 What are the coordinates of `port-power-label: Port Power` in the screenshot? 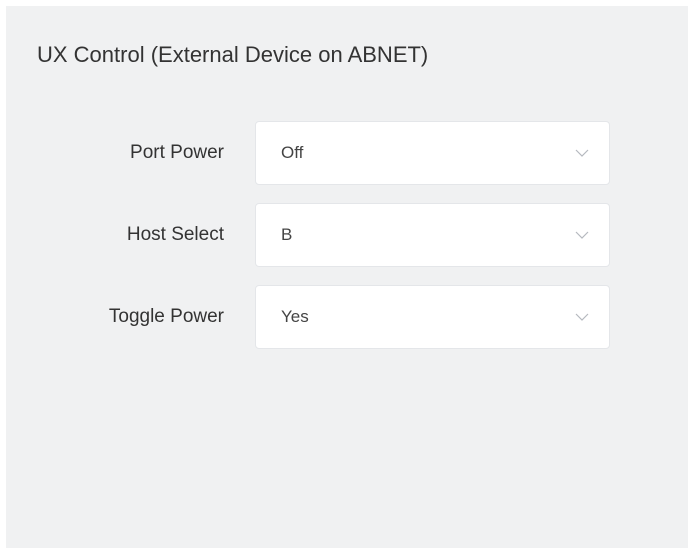 It's located at (177, 152).